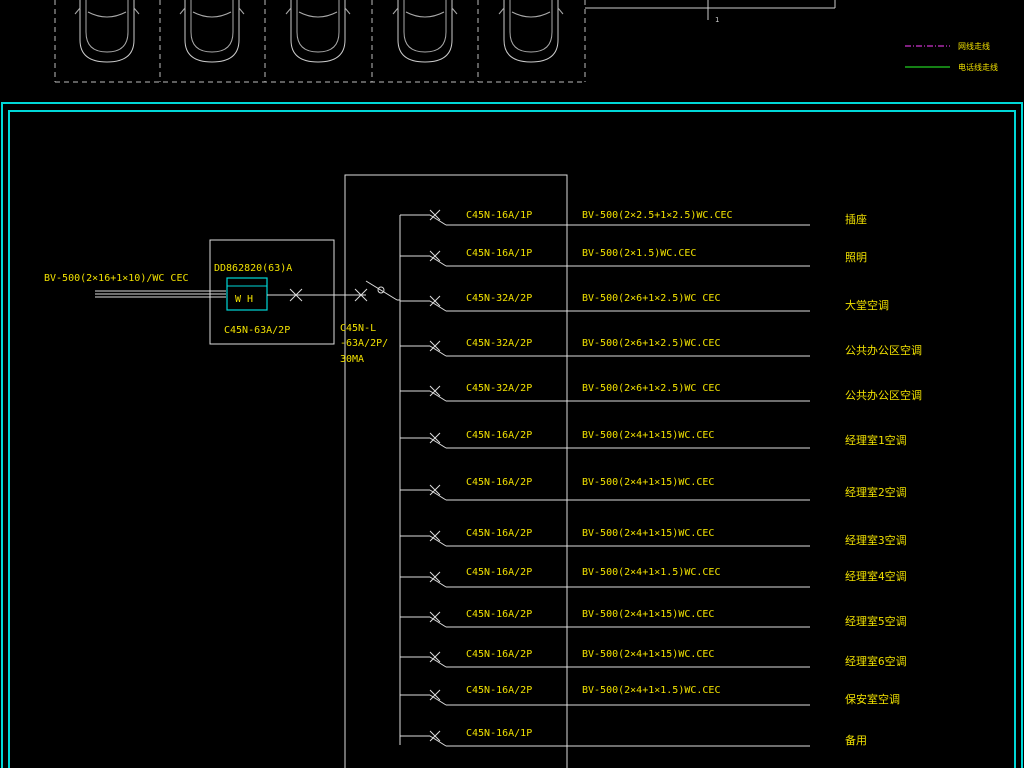 This screenshot has height=768, width=1024. I want to click on main-breaker: C45N-L -63A/2P/ 30MA, so click(370, 322).